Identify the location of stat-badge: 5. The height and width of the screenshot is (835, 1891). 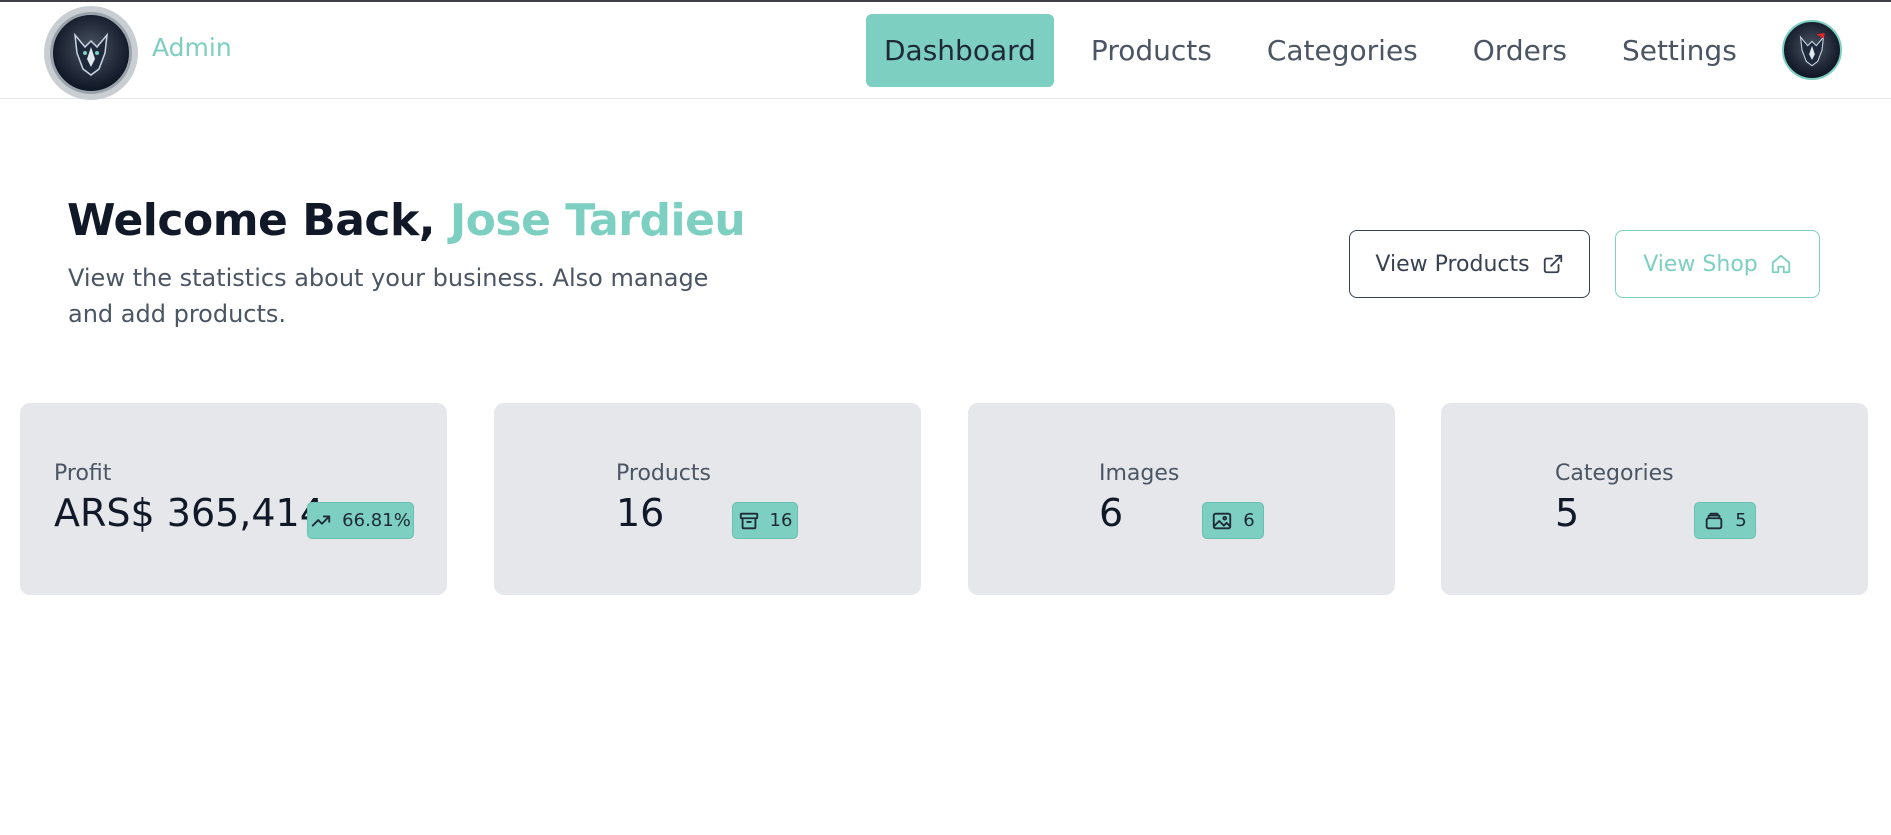
(1725, 520).